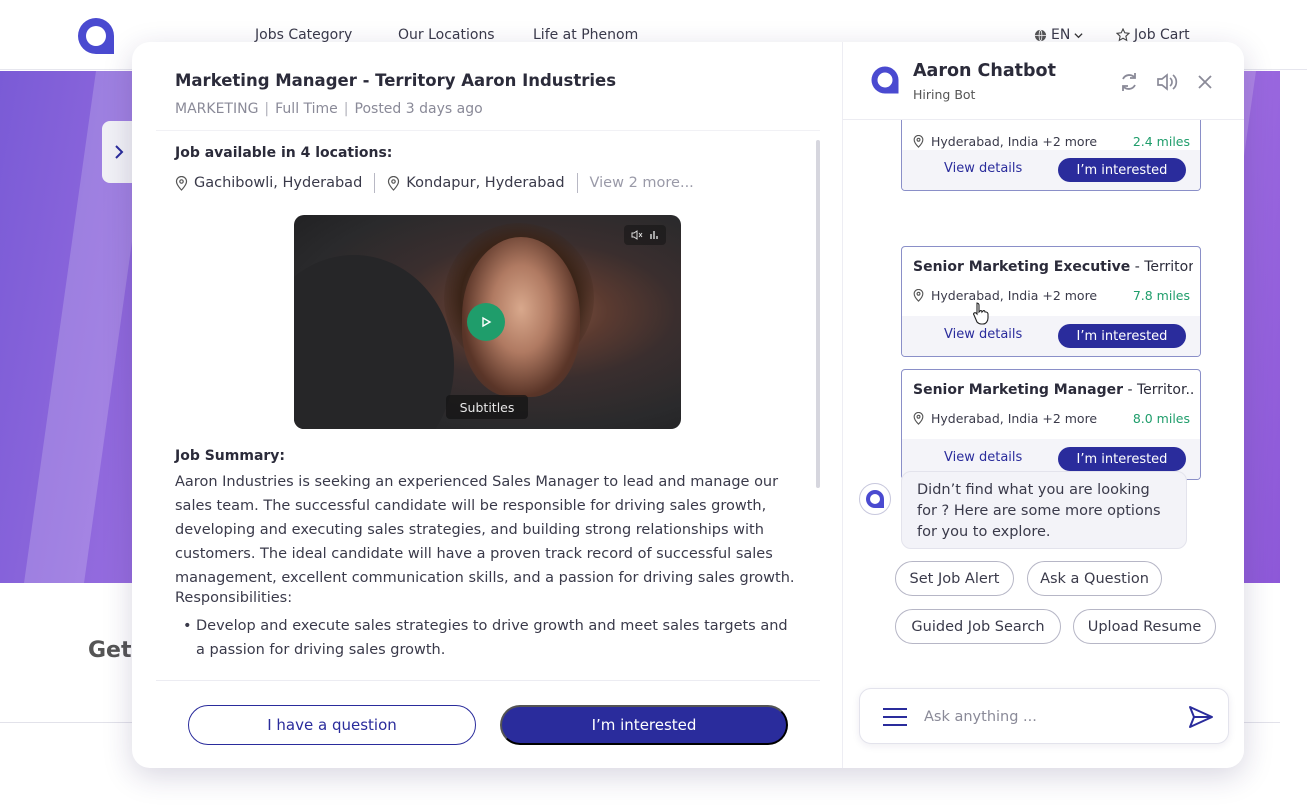  Describe the element at coordinates (1078, 35) in the screenshot. I see `chevron-down-icon` at that location.